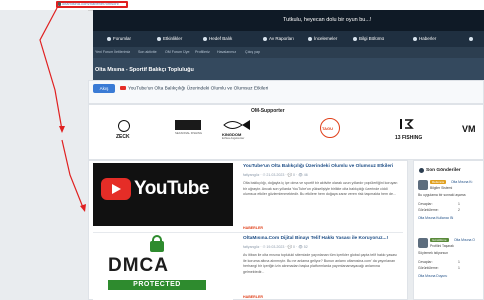 This screenshot has width=484, height=300. What do you see at coordinates (438, 182) in the screenshot?
I see `role-badge: Referans` at bounding box center [438, 182].